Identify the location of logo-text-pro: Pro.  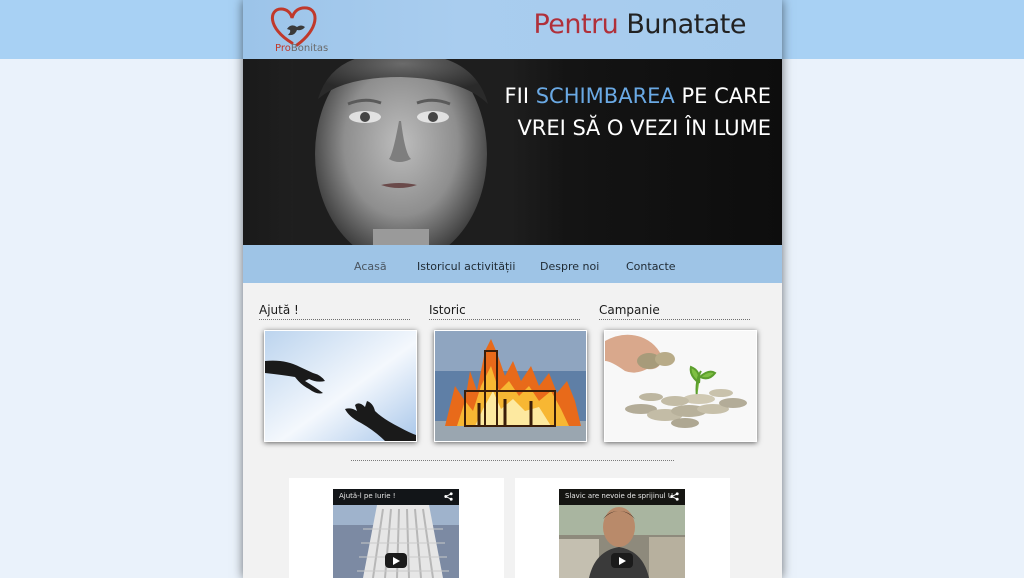
(283, 48).